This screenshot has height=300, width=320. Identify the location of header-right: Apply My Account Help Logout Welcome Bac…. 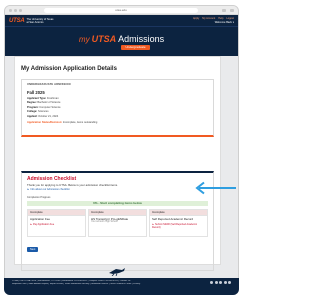
(213, 20).